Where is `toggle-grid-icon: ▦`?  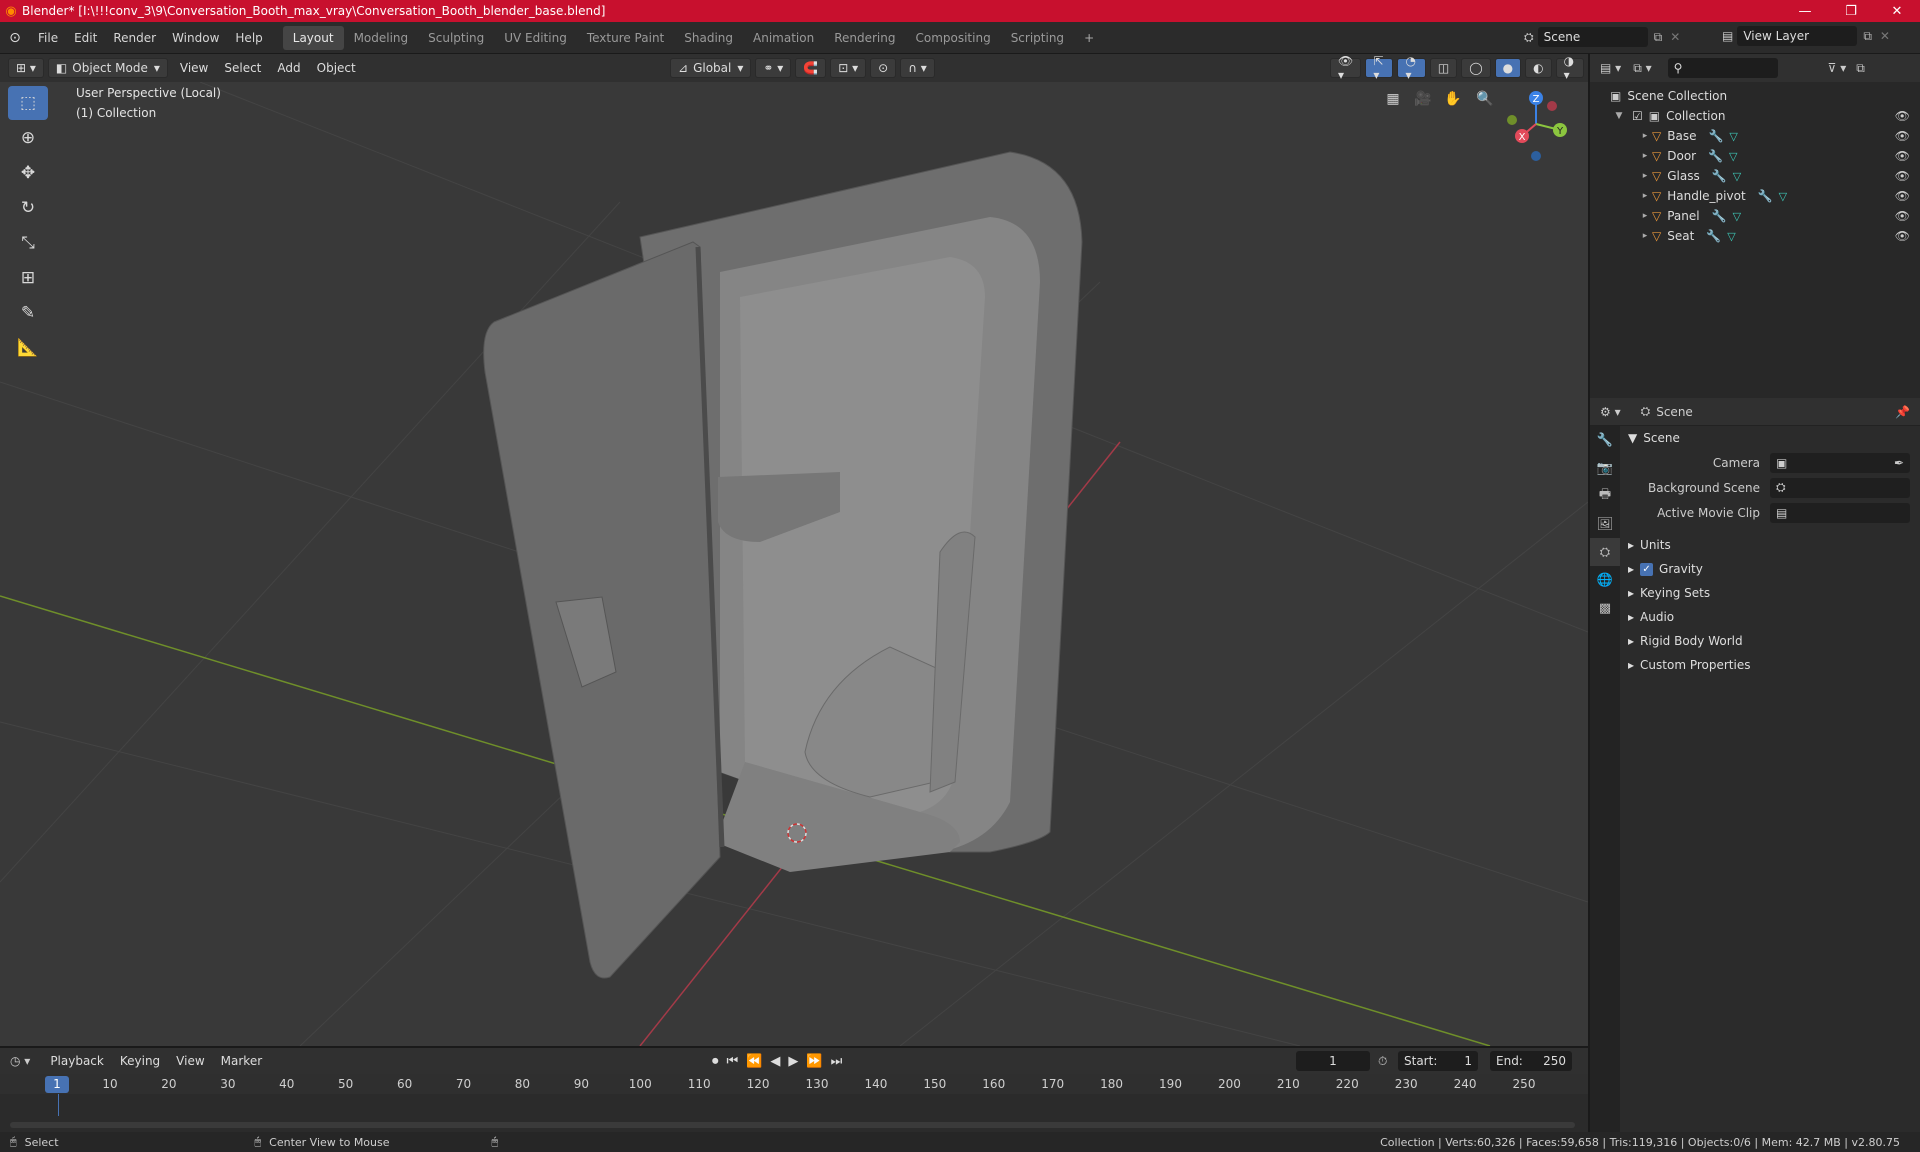
toggle-grid-icon: ▦ is located at coordinates (1393, 99).